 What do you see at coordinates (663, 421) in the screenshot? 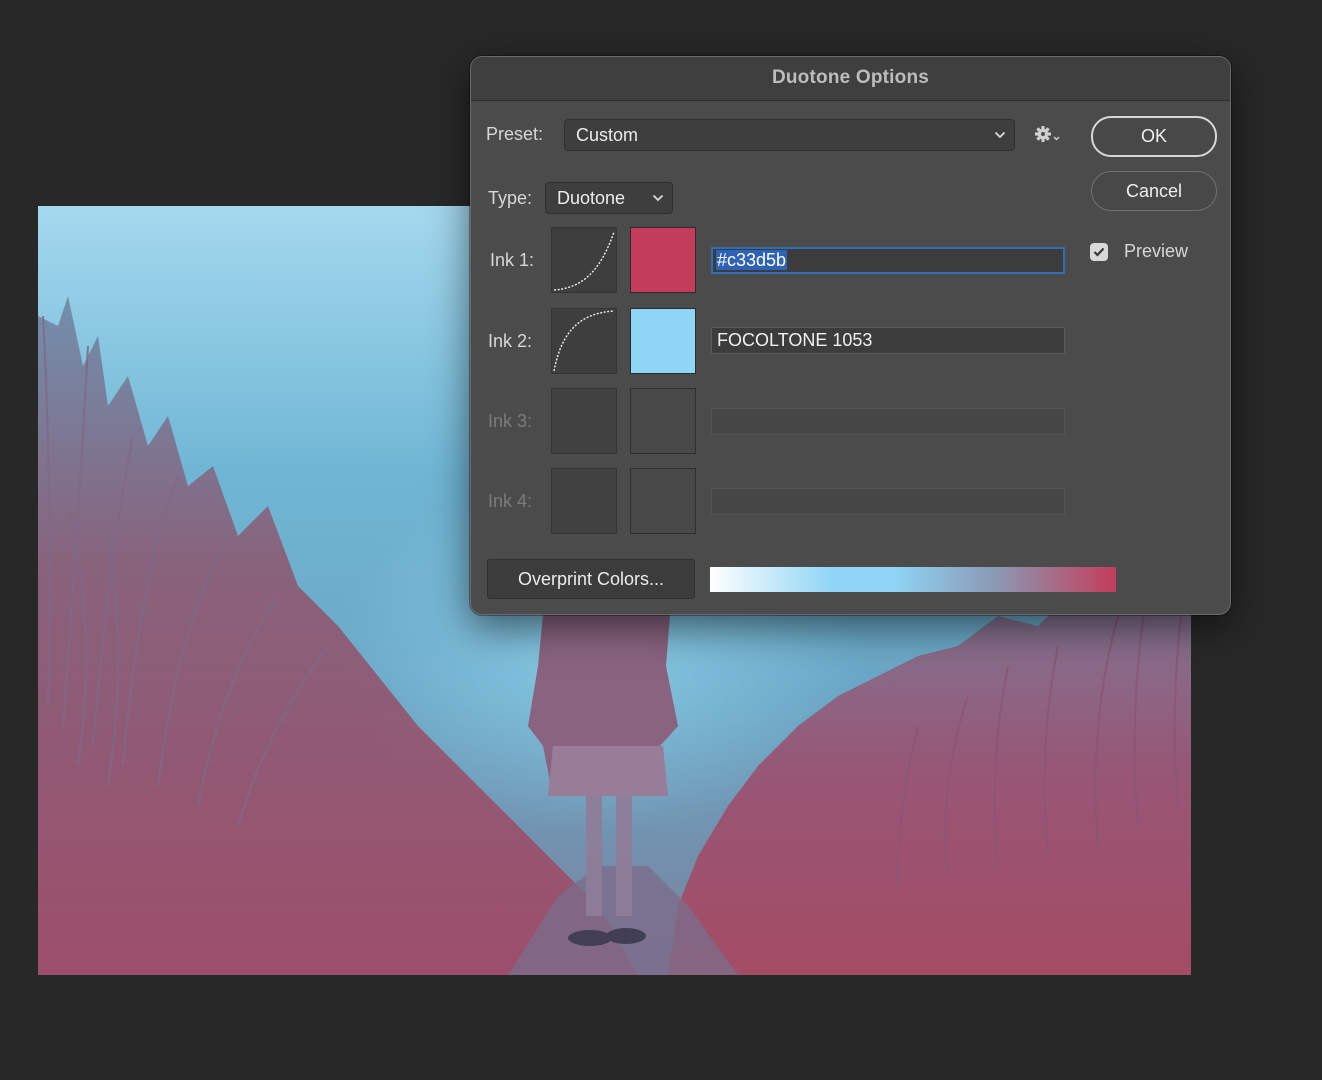
I see `ink-3-color-swatch` at bounding box center [663, 421].